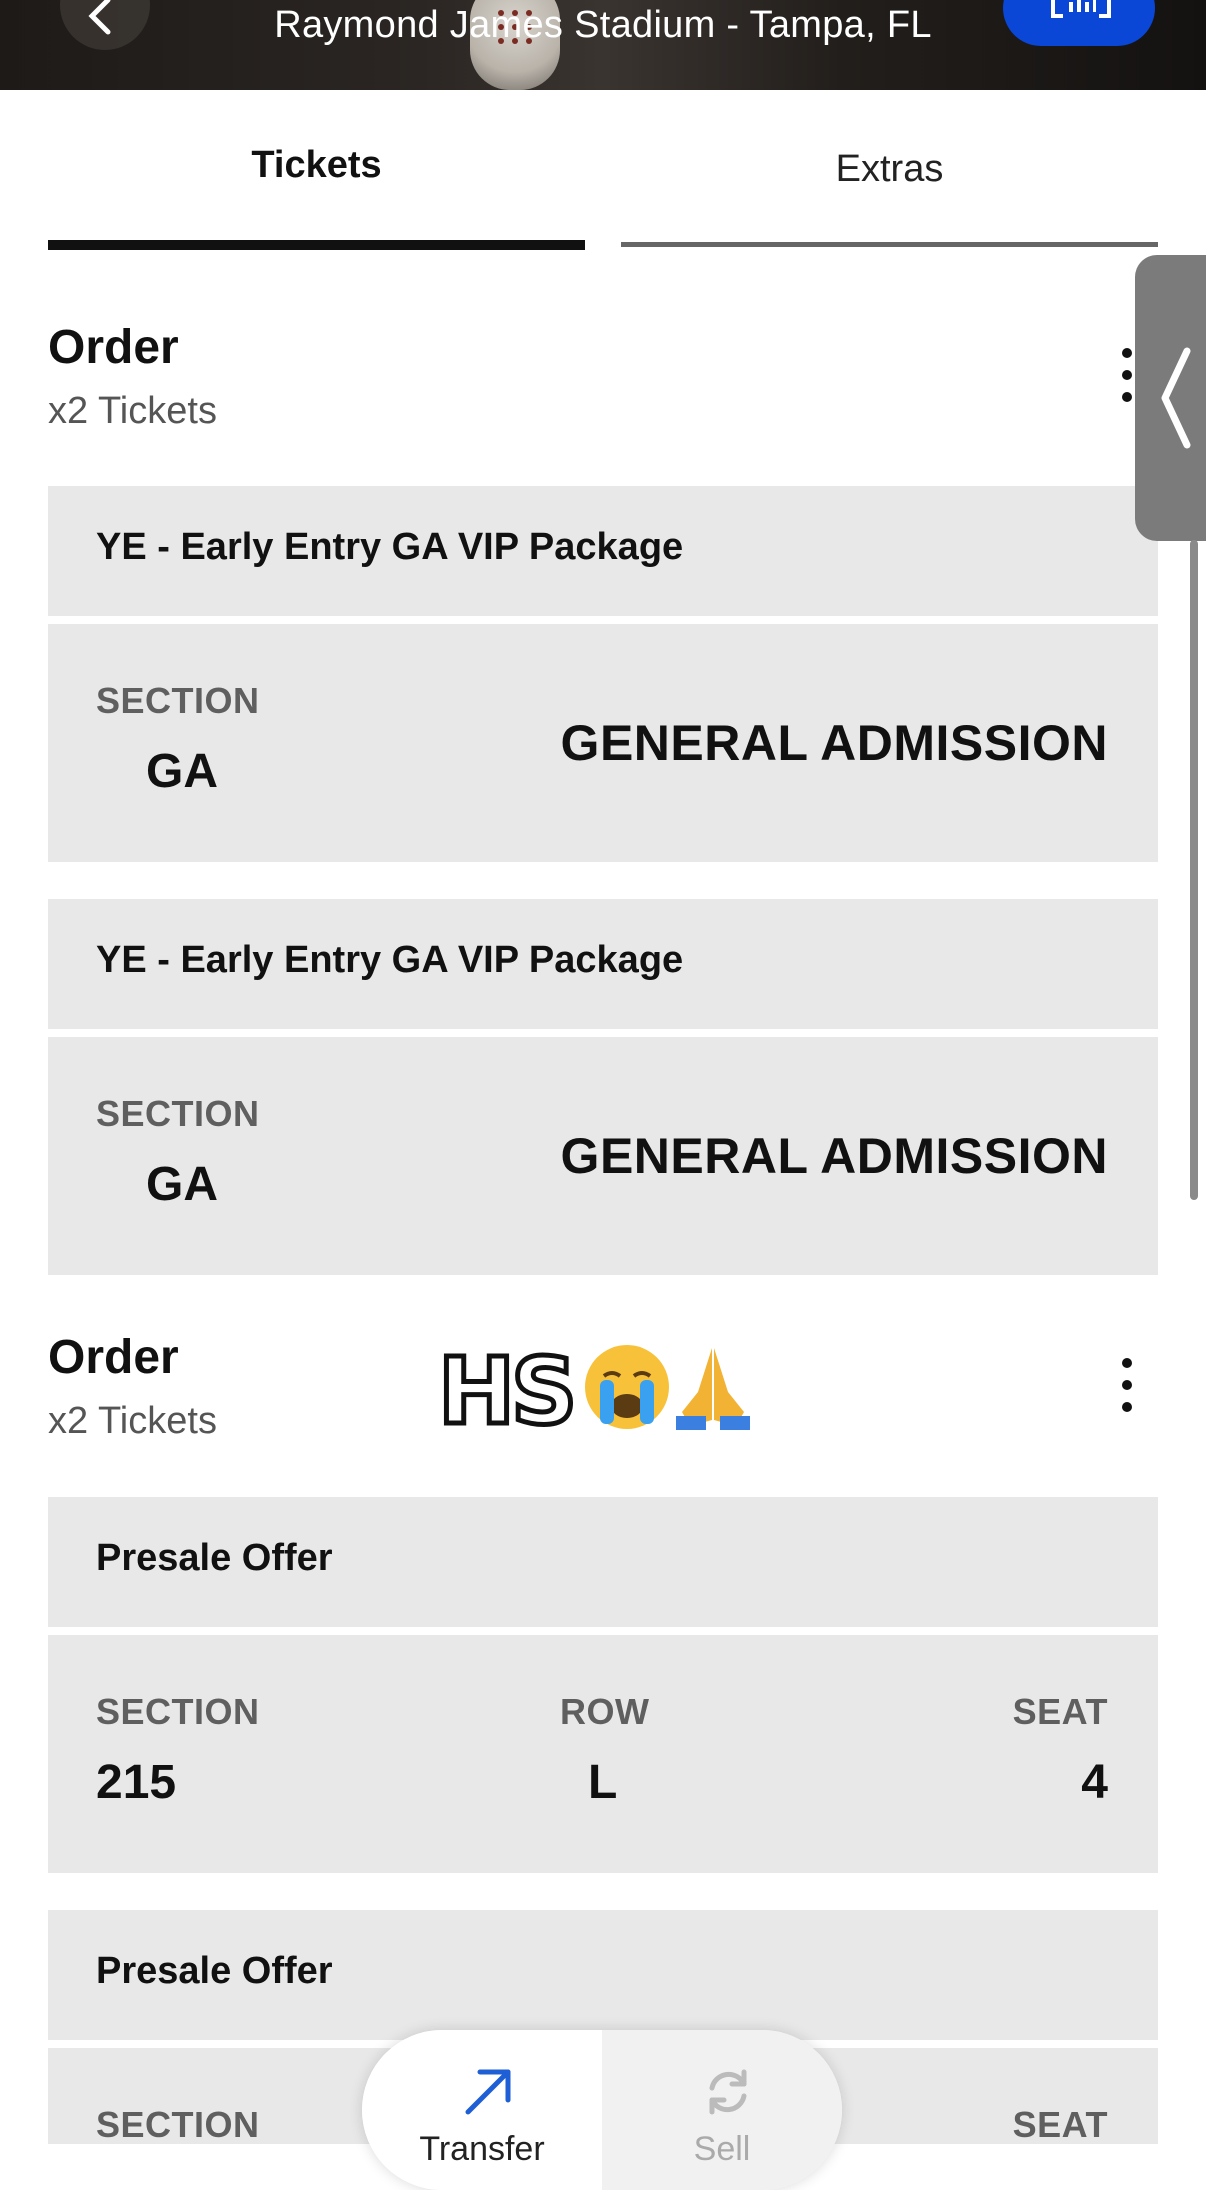  Describe the element at coordinates (627, 1387) in the screenshot. I see `crying-face-icon` at that location.